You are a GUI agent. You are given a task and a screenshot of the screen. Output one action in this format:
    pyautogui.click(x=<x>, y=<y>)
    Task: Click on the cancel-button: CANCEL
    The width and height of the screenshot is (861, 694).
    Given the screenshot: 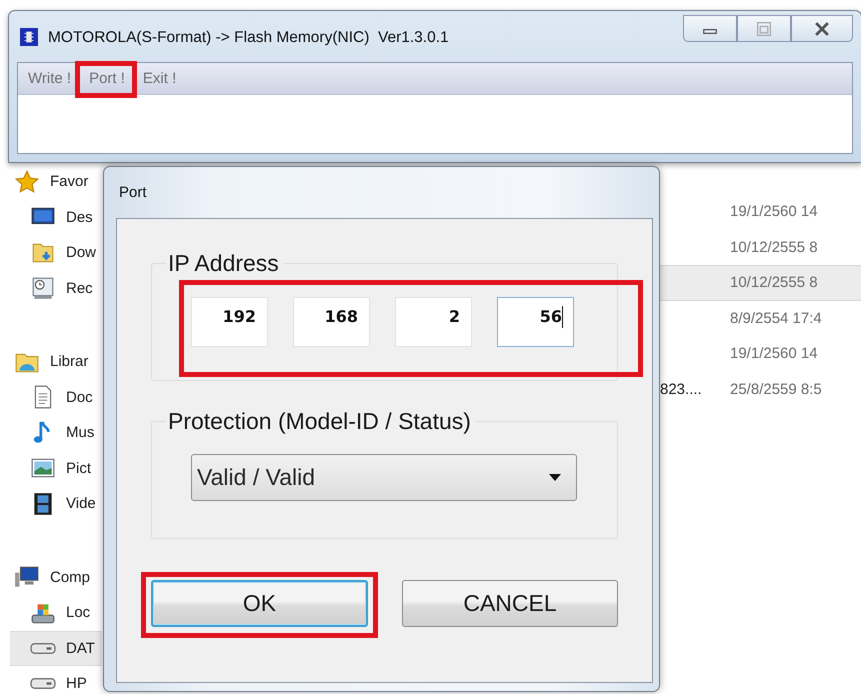 What is the action you would take?
    pyautogui.click(x=510, y=603)
    